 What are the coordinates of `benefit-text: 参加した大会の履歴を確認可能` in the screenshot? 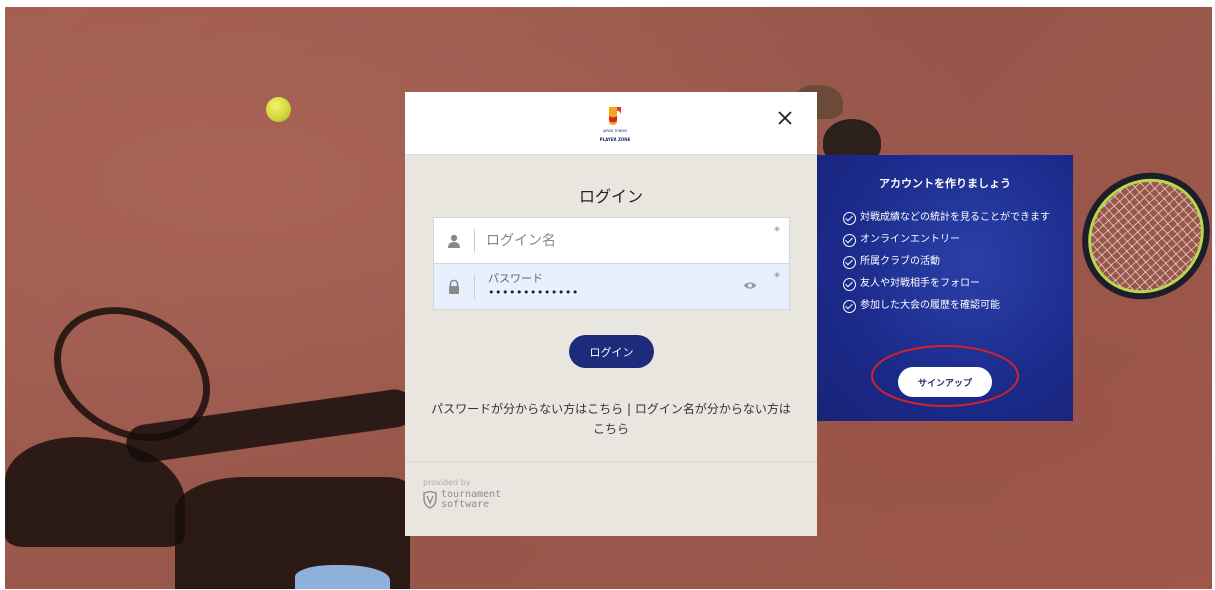 It's located at (930, 305).